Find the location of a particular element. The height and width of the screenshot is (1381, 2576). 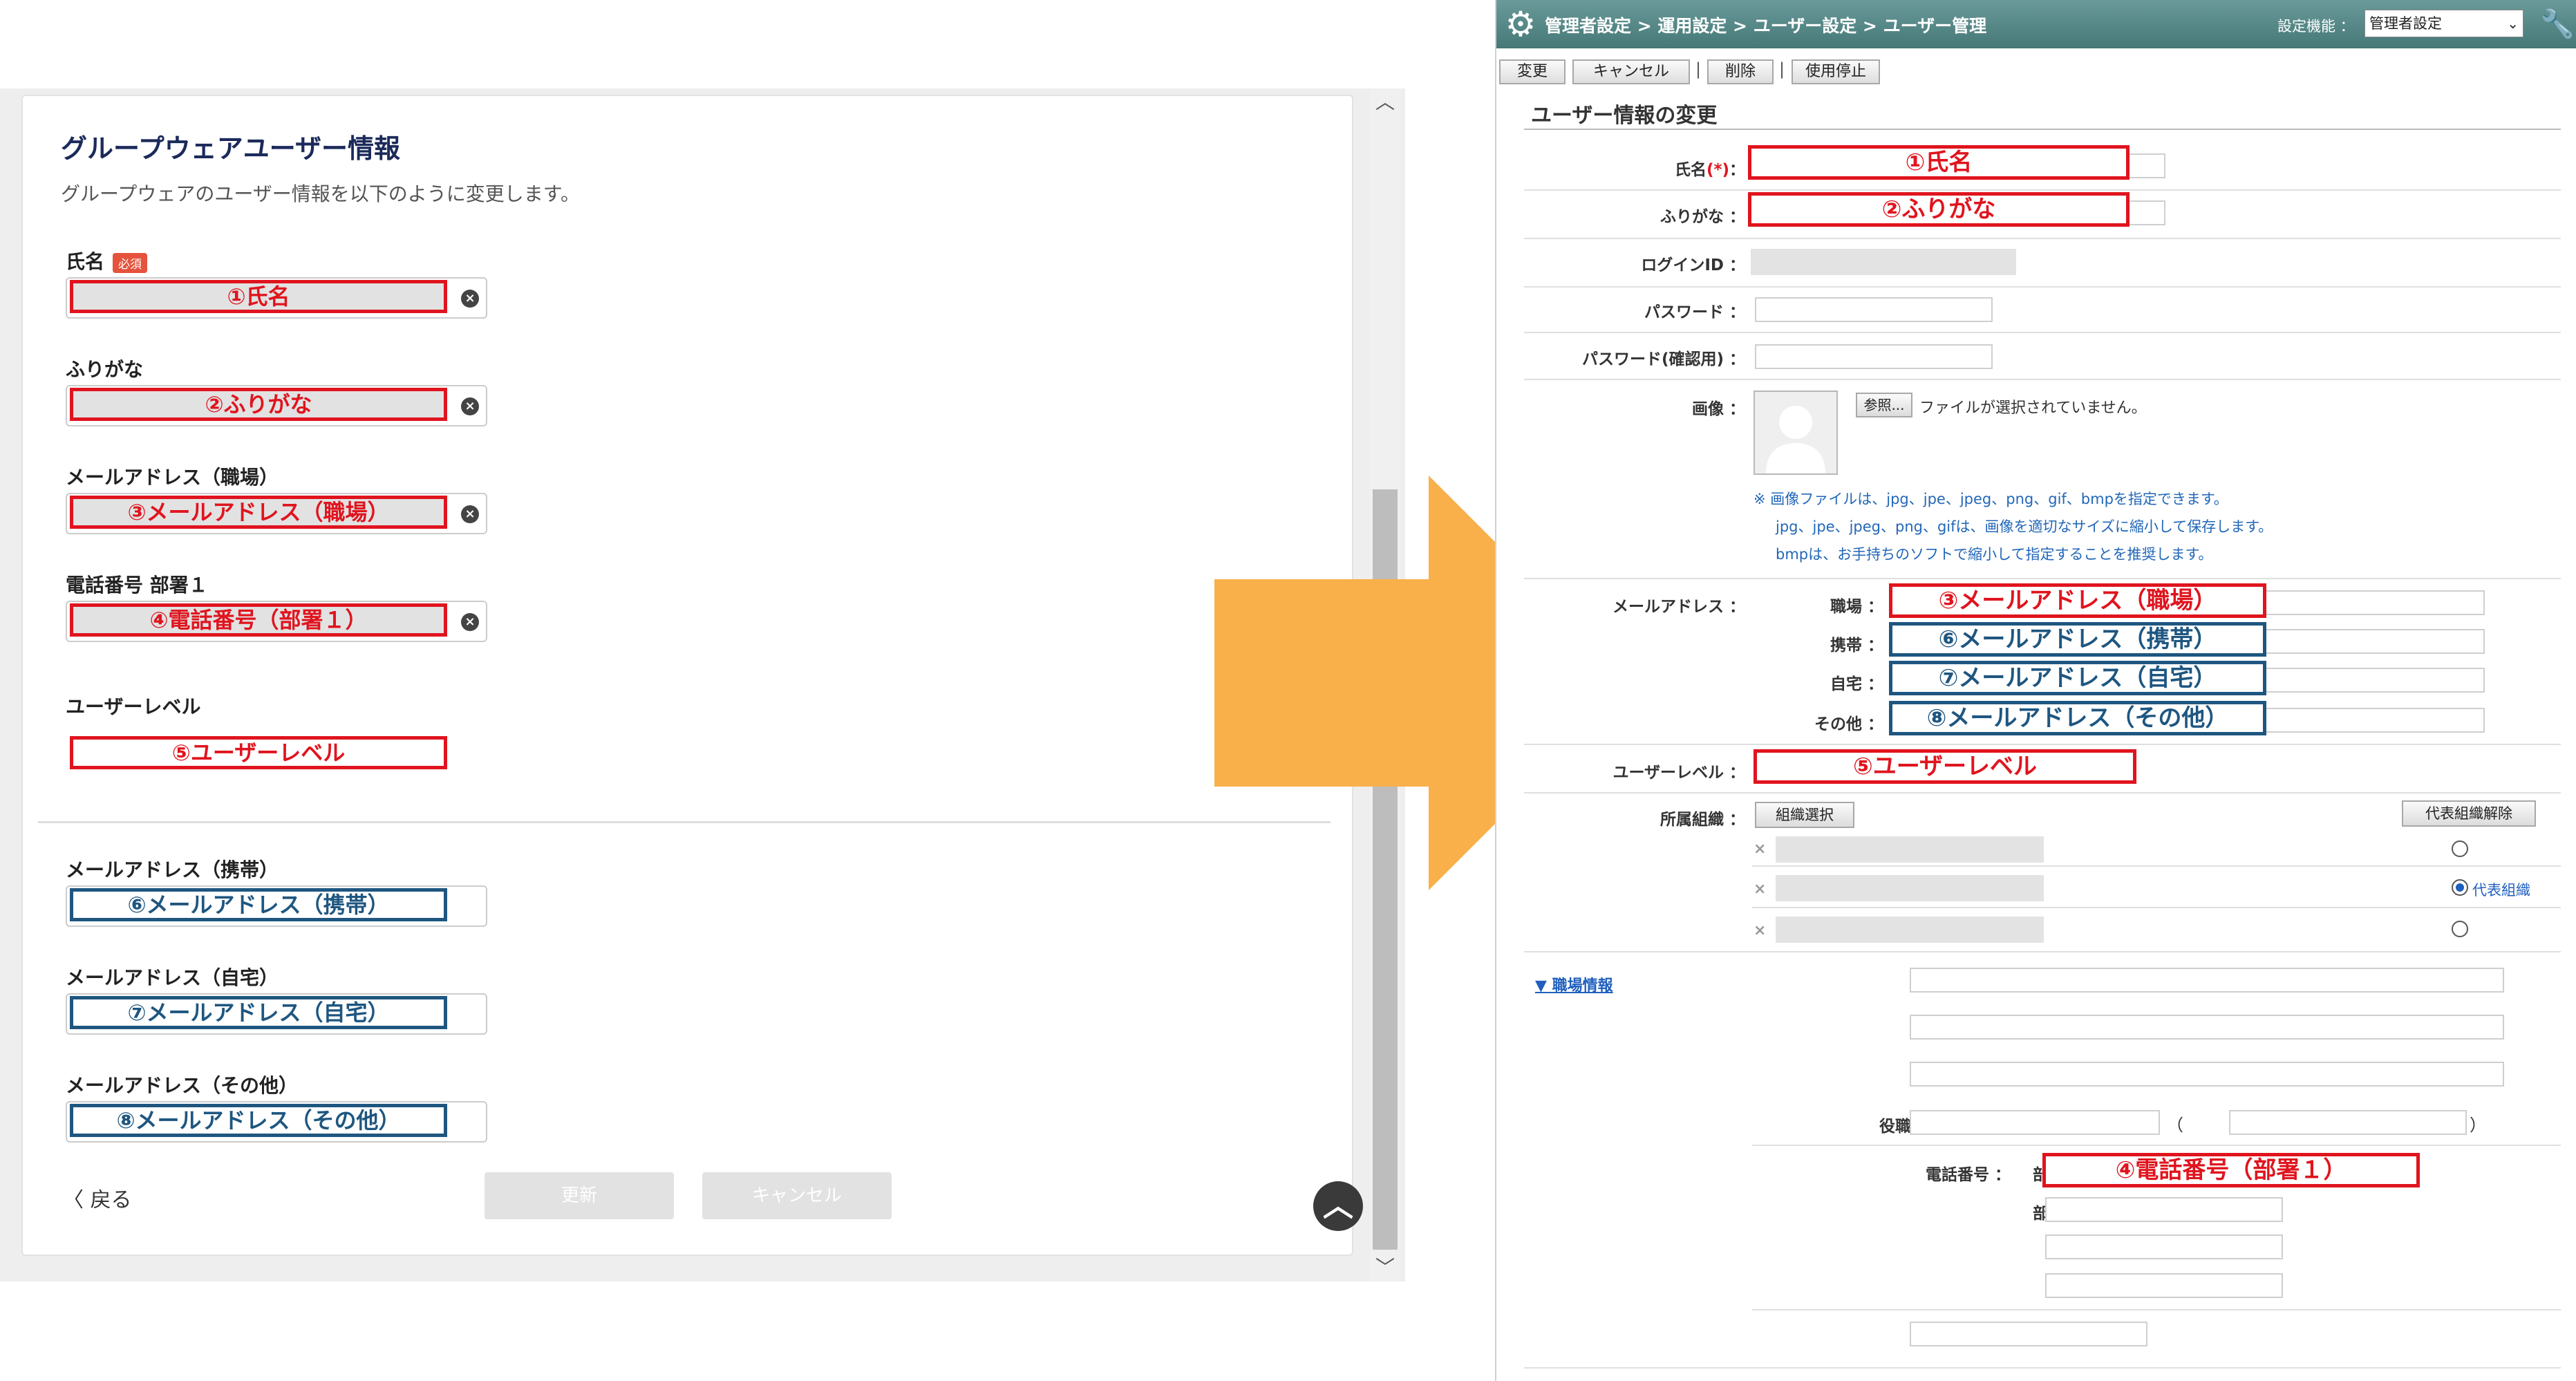

password-label: パスワード ： is located at coordinates (1694, 312).